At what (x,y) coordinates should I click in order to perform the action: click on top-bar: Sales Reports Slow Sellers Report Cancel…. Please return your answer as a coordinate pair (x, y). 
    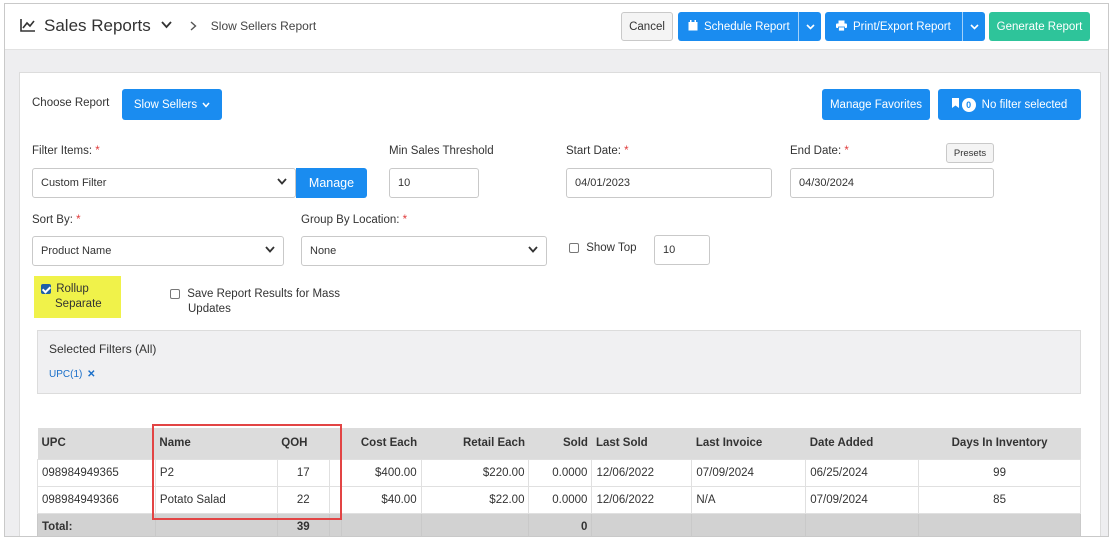
    Looking at the image, I should click on (556, 27).